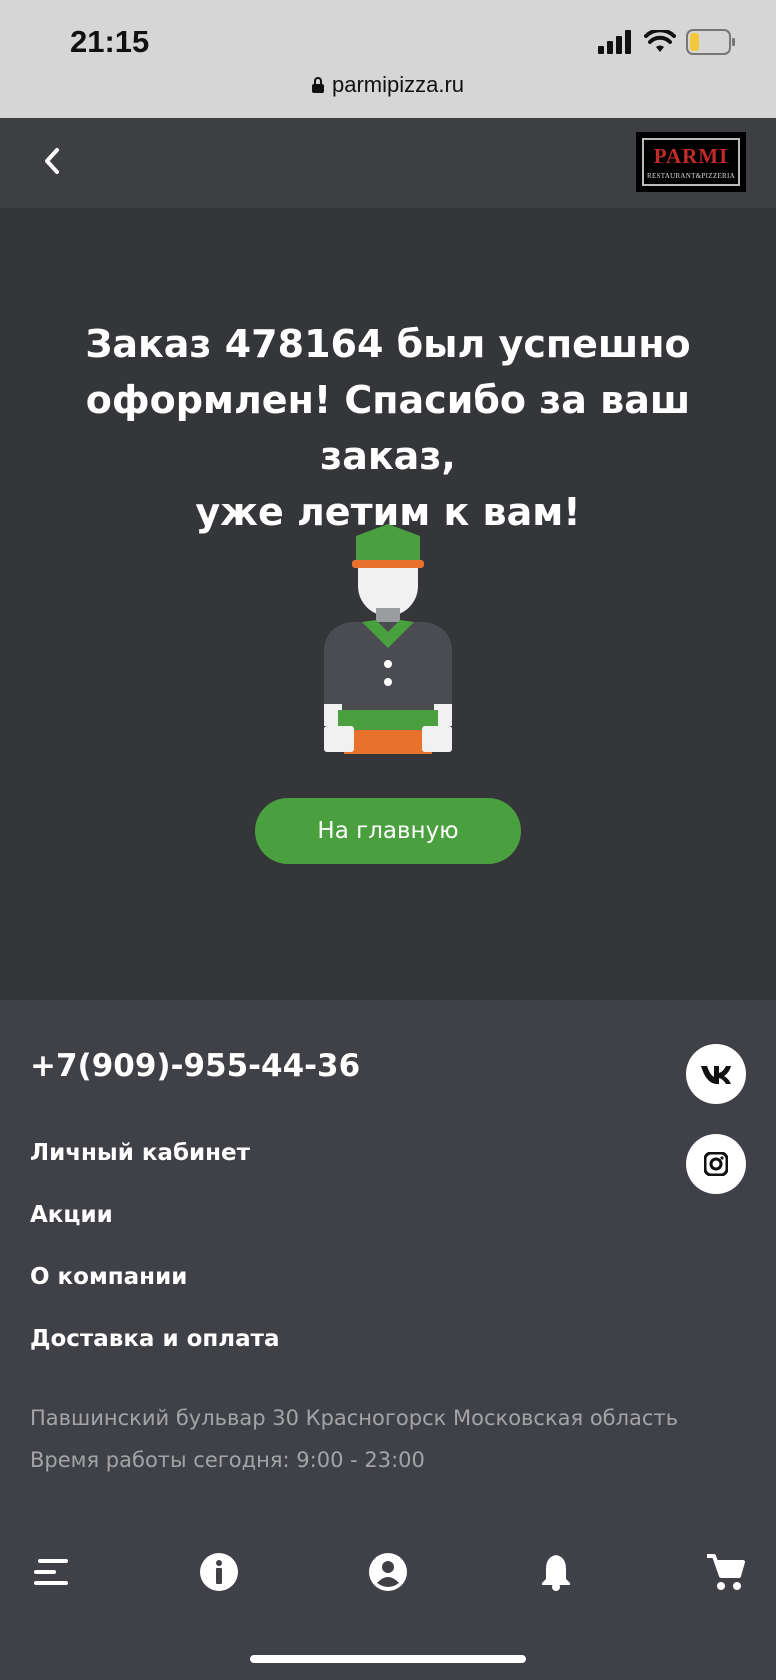 This screenshot has width=776, height=1680. I want to click on signal-icon, so click(614, 42).